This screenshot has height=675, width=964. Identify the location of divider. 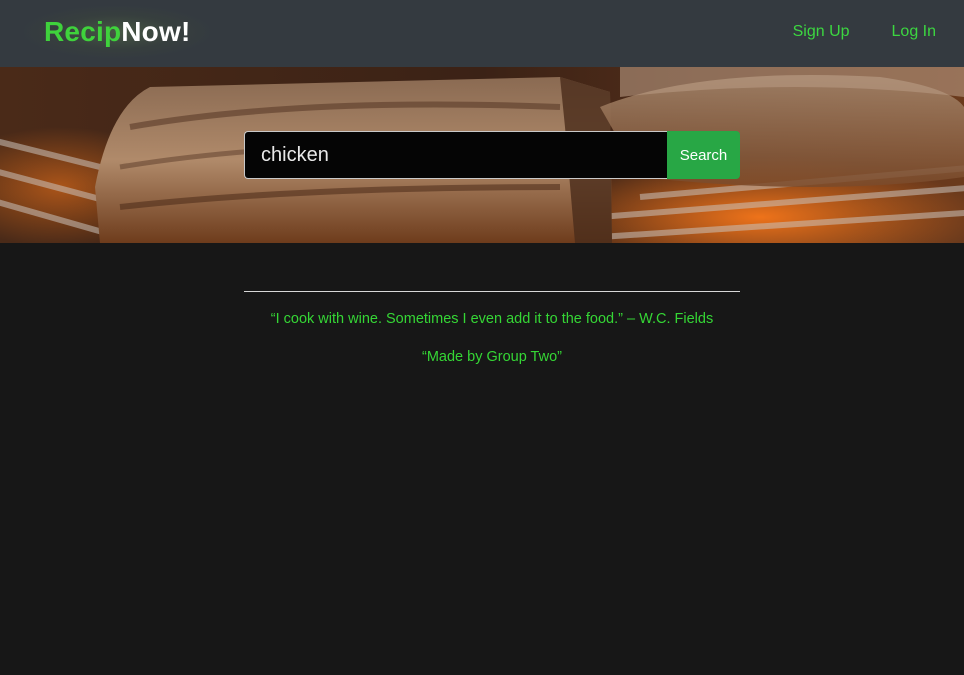
(492, 291).